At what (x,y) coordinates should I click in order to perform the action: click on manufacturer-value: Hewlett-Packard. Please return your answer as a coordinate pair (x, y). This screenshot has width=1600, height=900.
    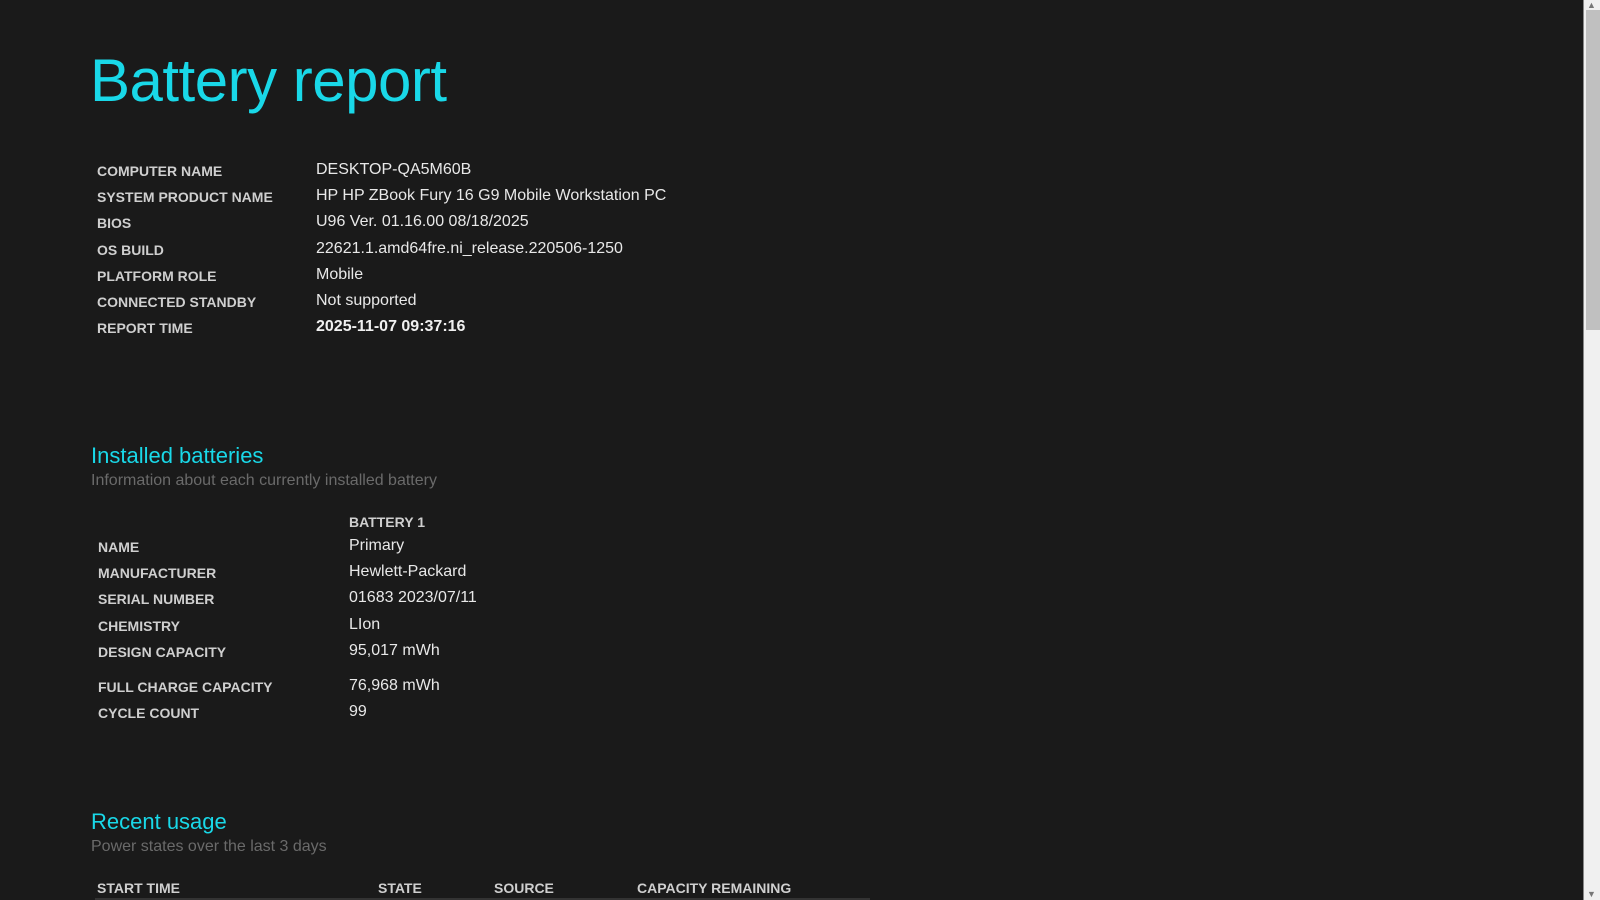
    Looking at the image, I should click on (408, 571).